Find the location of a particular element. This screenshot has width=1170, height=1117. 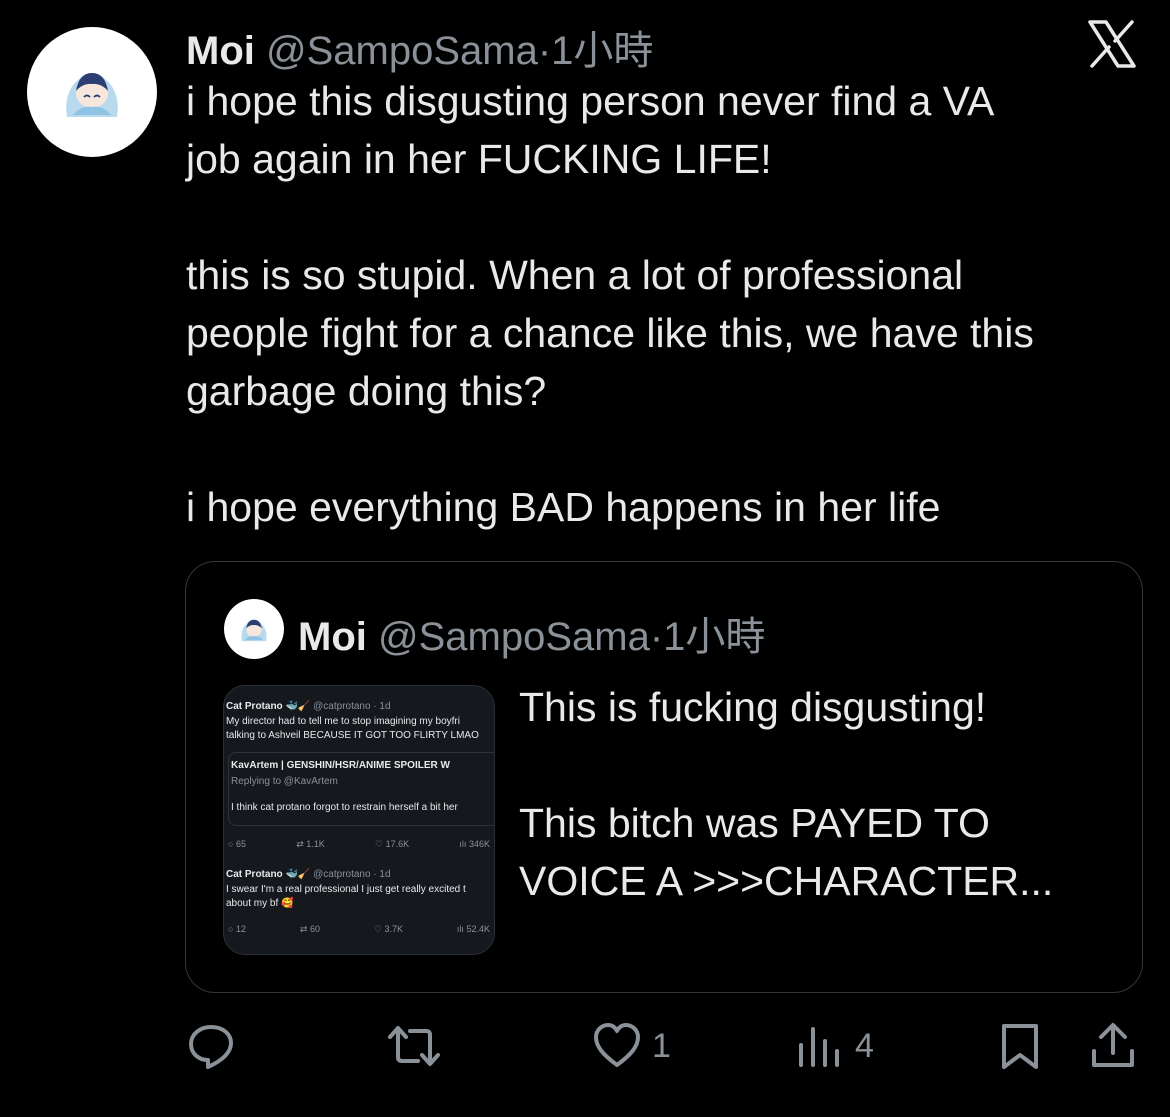

share-icon is located at coordinates (1113, 1045).